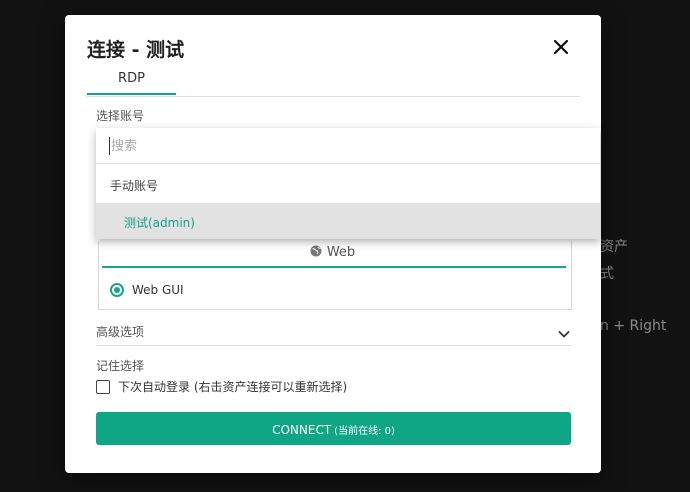  Describe the element at coordinates (120, 366) in the screenshot. I see `remember-selection-label: 记住选择` at that location.